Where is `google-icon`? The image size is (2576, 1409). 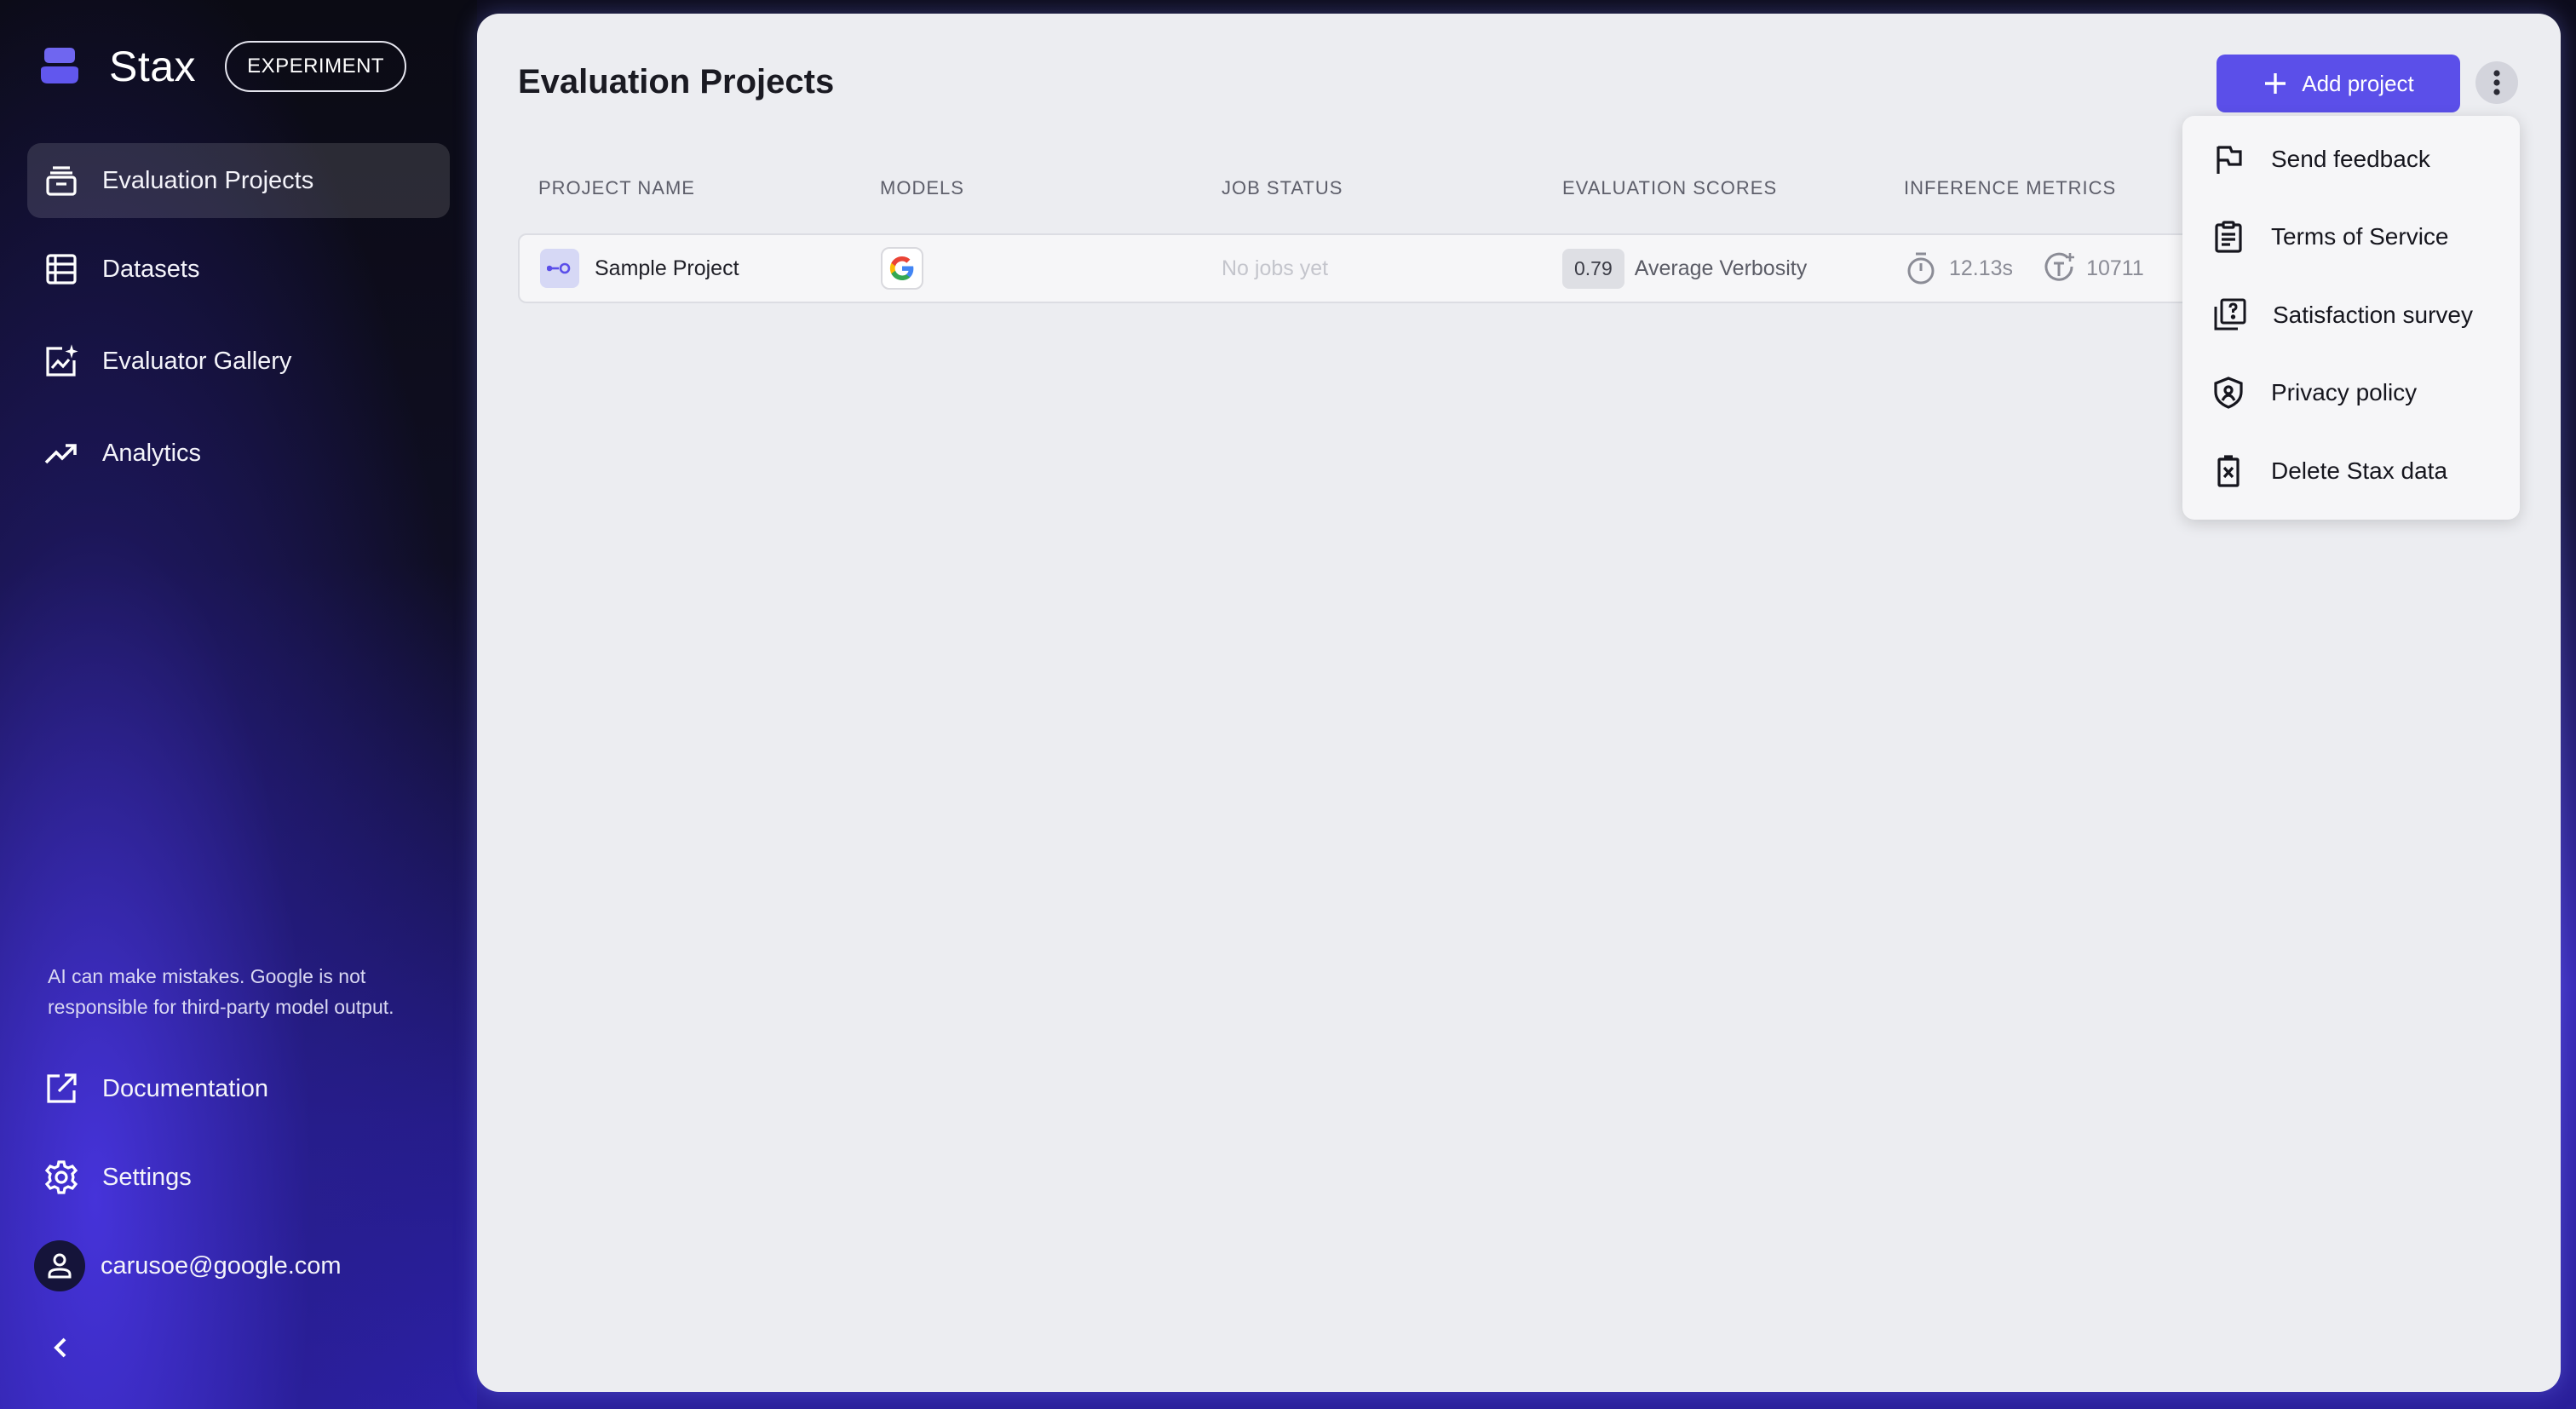
google-icon is located at coordinates (902, 268).